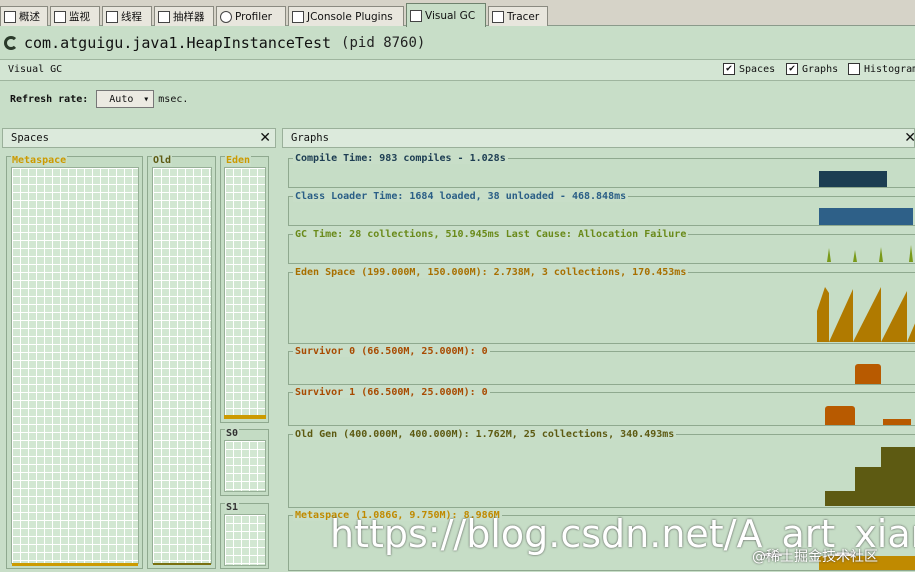  What do you see at coordinates (245, 417) in the screenshot?
I see `eden-usage-fill` at bounding box center [245, 417].